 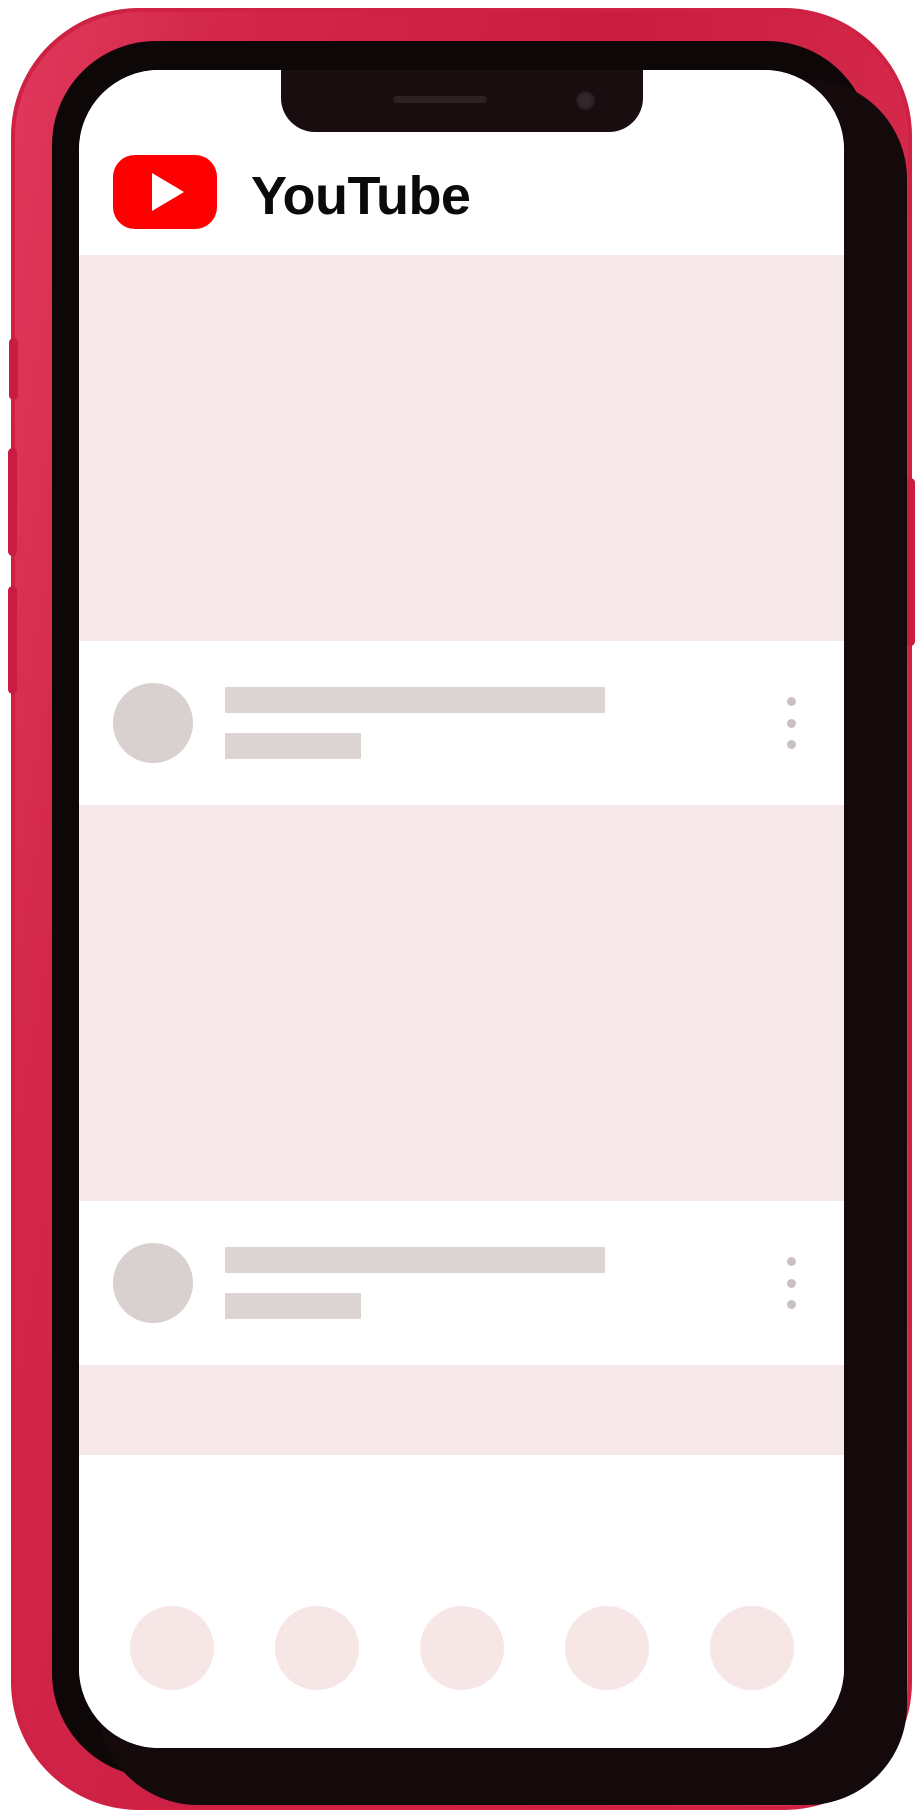 I want to click on tab-library-icon, so click(x=751, y=1648).